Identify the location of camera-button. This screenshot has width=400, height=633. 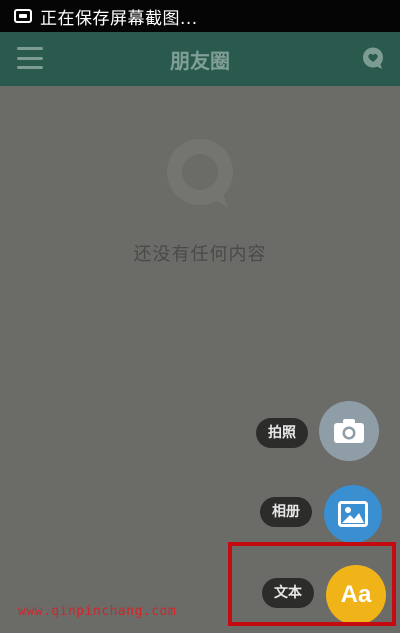
(349, 431).